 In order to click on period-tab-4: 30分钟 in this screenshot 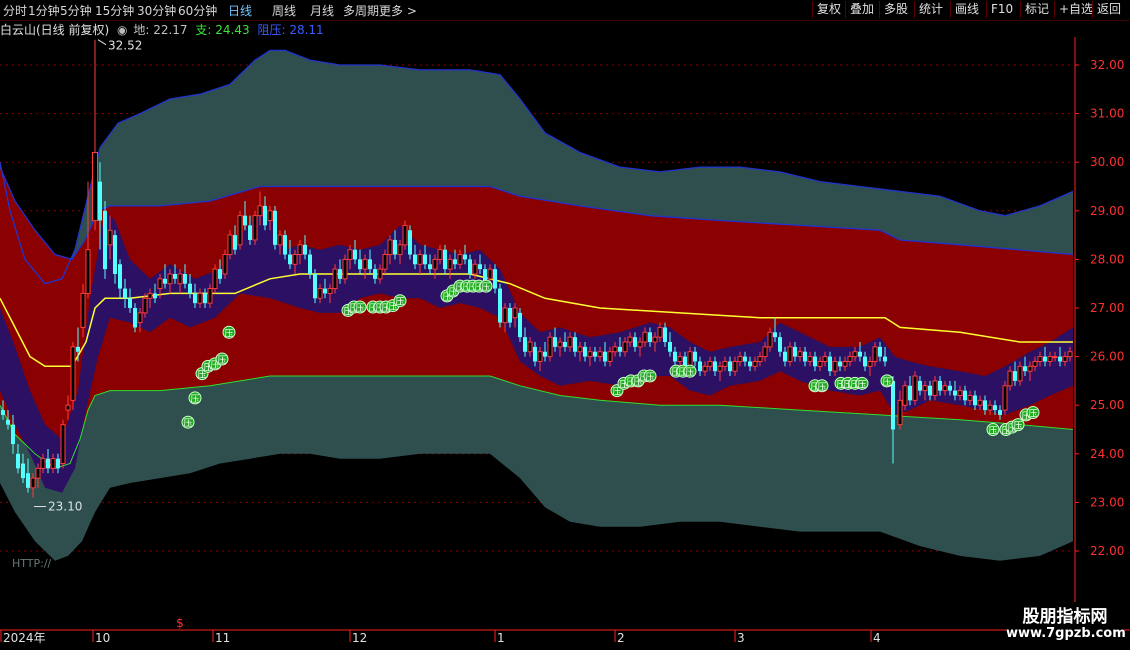, I will do `click(156, 10)`.